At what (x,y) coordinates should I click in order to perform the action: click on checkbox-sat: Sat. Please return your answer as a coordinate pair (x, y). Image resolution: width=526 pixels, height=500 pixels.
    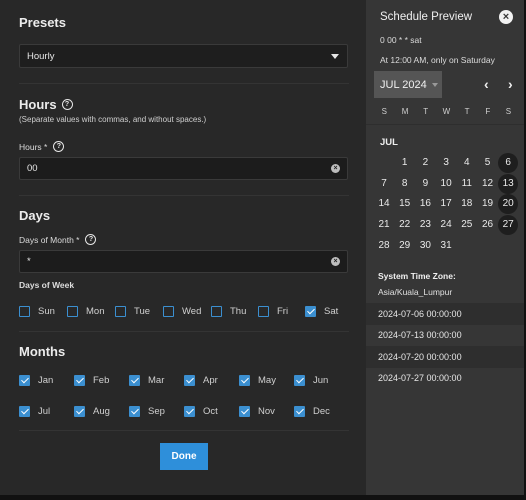
    Looking at the image, I should click on (329, 311).